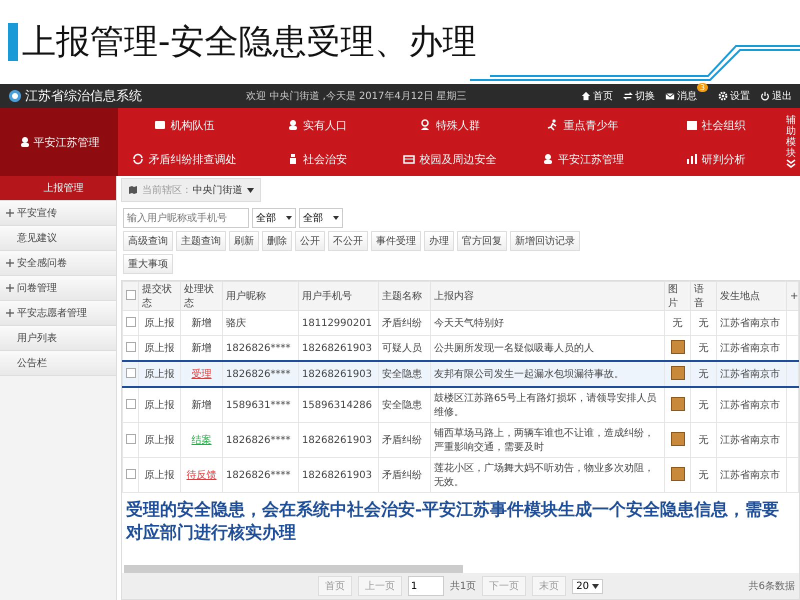 Image resolution: width=800 pixels, height=600 pixels. I want to click on area-selector: 当前辖区 : 中央门街道, so click(191, 190).